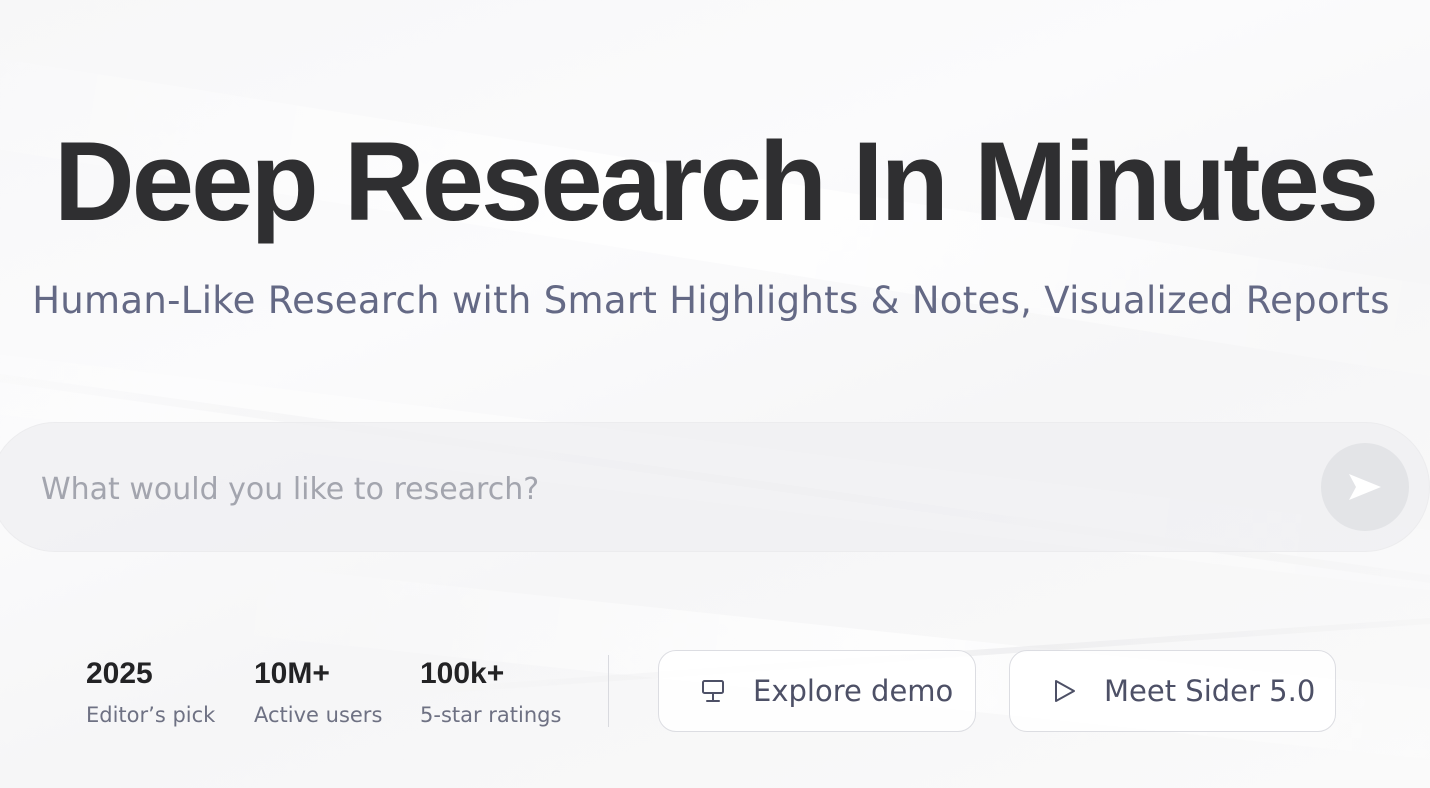  Describe the element at coordinates (1064, 691) in the screenshot. I see `play-icon` at that location.